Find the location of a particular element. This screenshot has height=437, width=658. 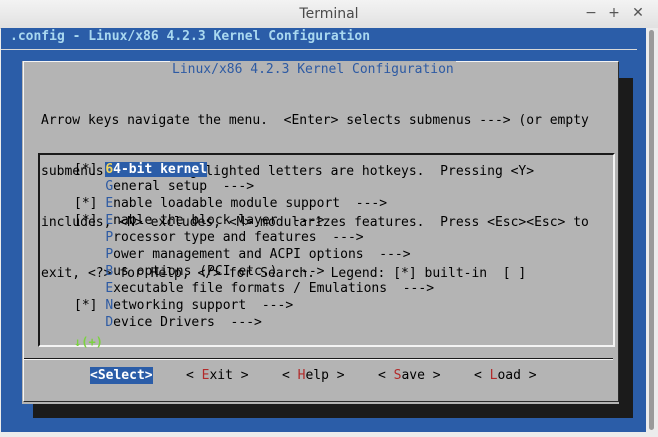

scrollbar is located at coordinates (652, 230).